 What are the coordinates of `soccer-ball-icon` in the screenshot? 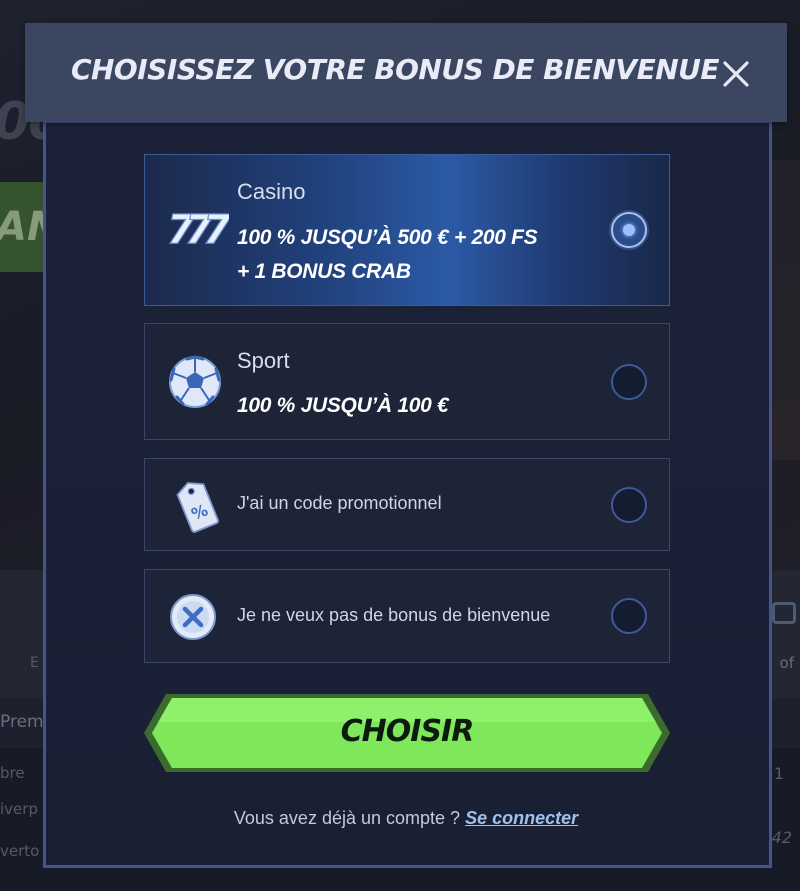 It's located at (195, 381).